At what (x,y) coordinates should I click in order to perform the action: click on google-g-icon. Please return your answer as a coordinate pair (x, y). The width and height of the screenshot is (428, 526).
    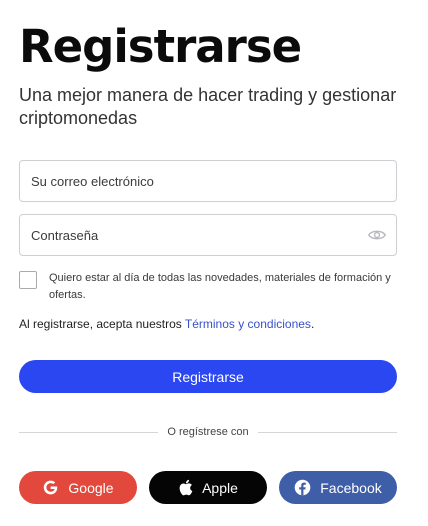
    Looking at the image, I should click on (51, 487).